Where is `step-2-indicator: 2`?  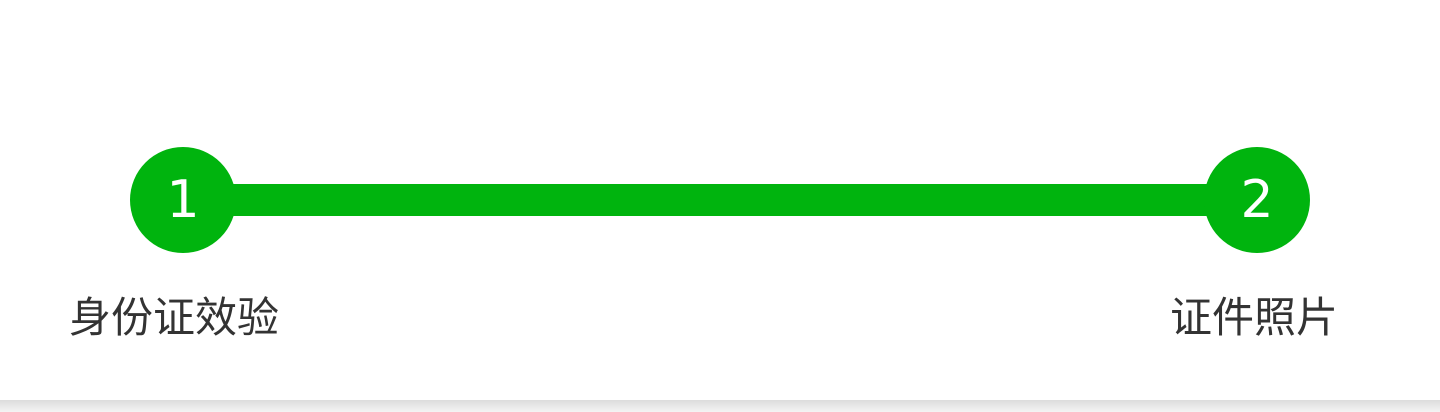
step-2-indicator: 2 is located at coordinates (1257, 200).